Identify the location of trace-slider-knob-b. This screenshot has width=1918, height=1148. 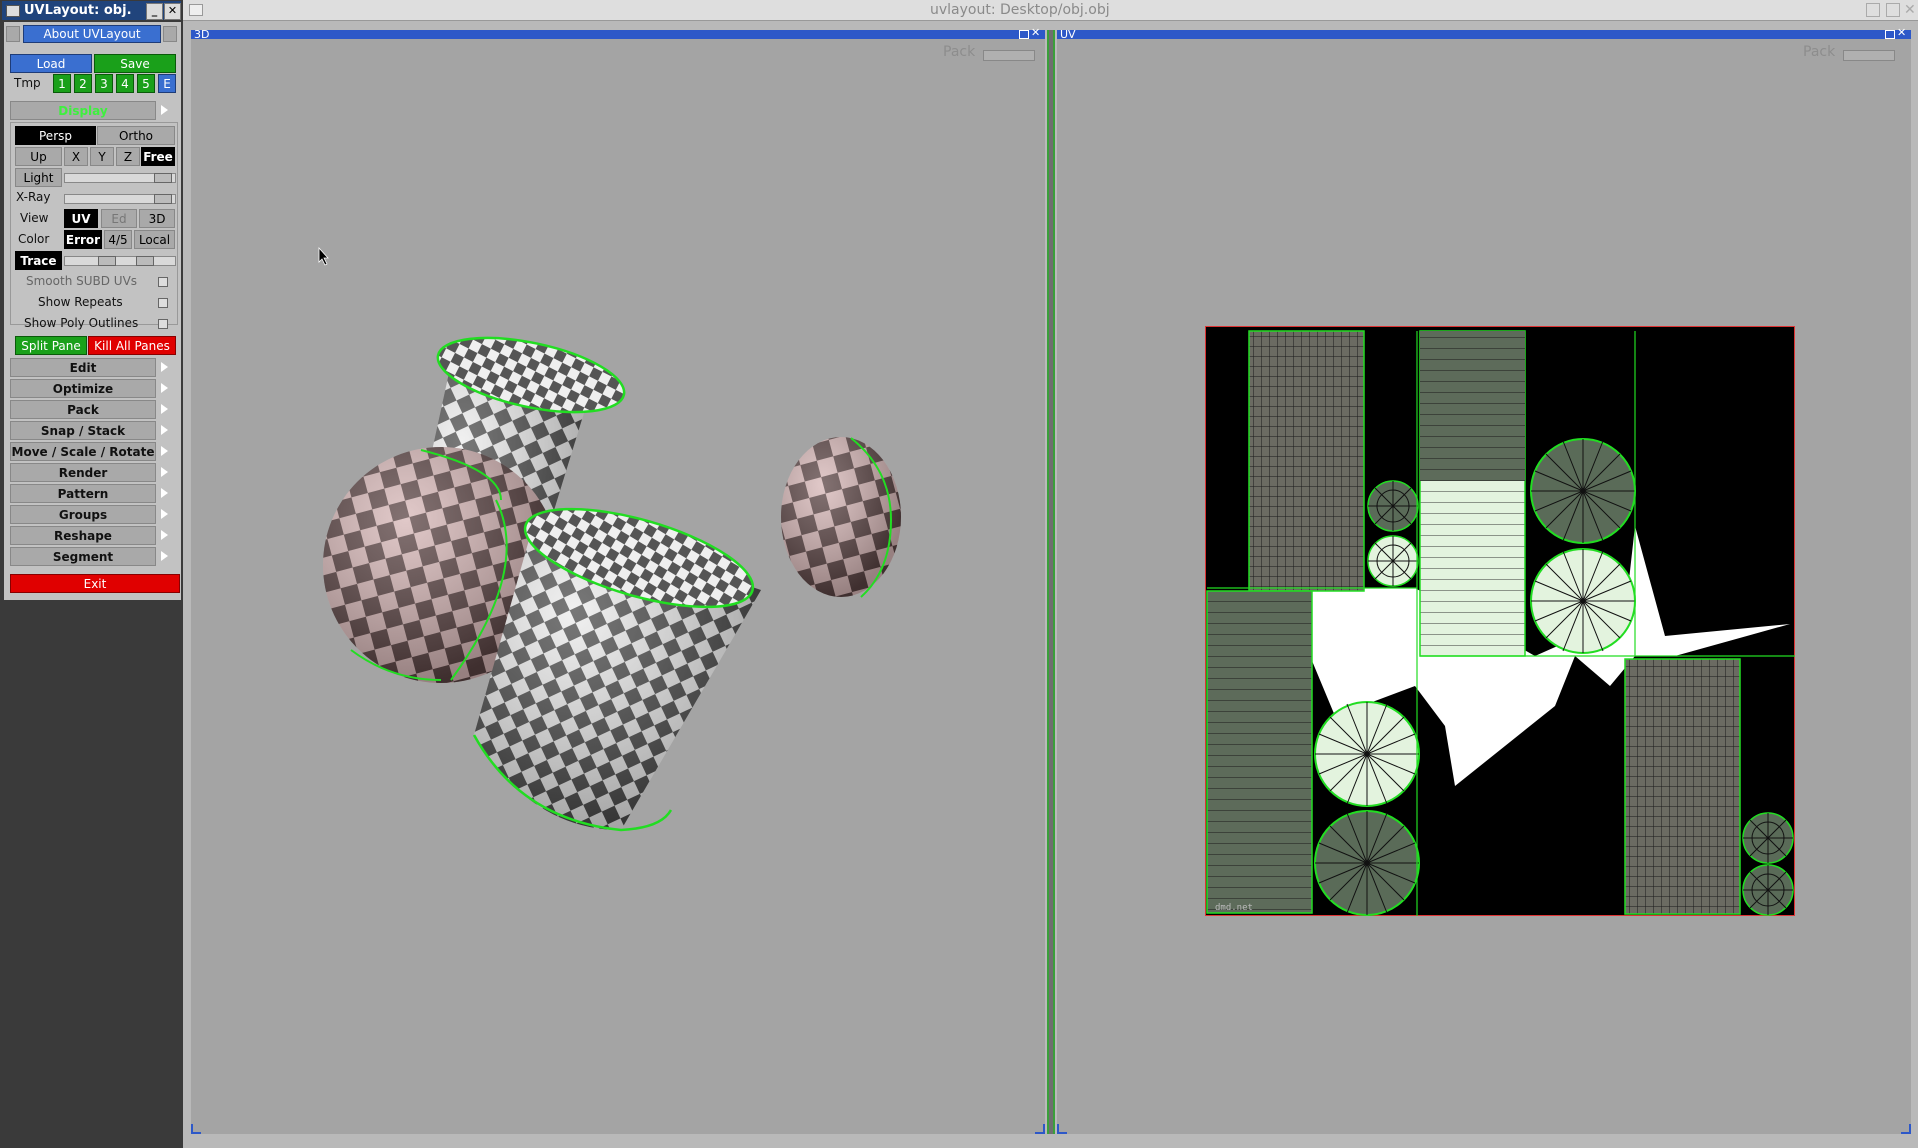
(145, 261).